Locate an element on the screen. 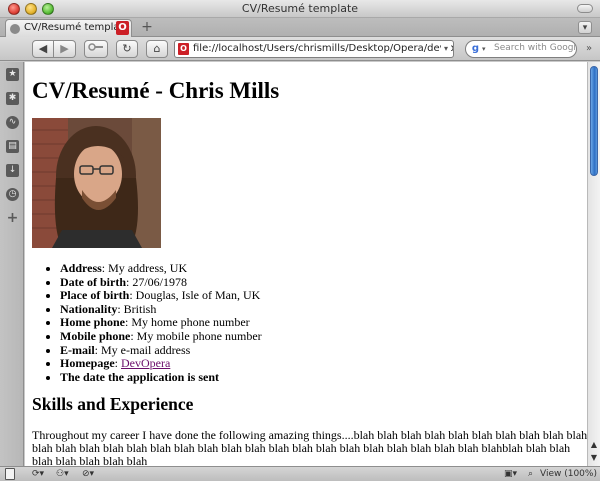  new-tab-button: + is located at coordinates (147, 27).